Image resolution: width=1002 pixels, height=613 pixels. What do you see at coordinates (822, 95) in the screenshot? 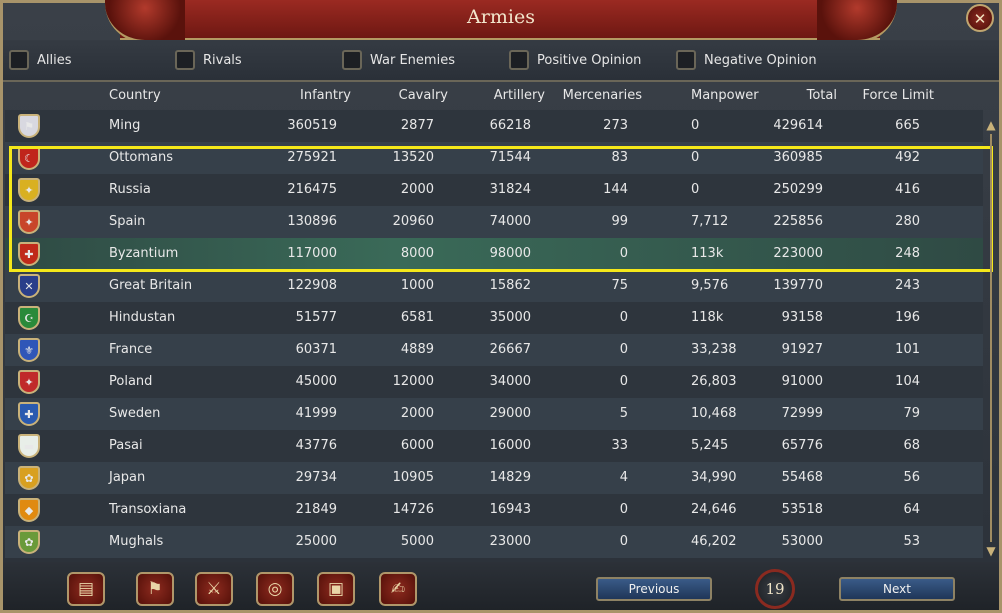
I see `header-total: Total` at bounding box center [822, 95].